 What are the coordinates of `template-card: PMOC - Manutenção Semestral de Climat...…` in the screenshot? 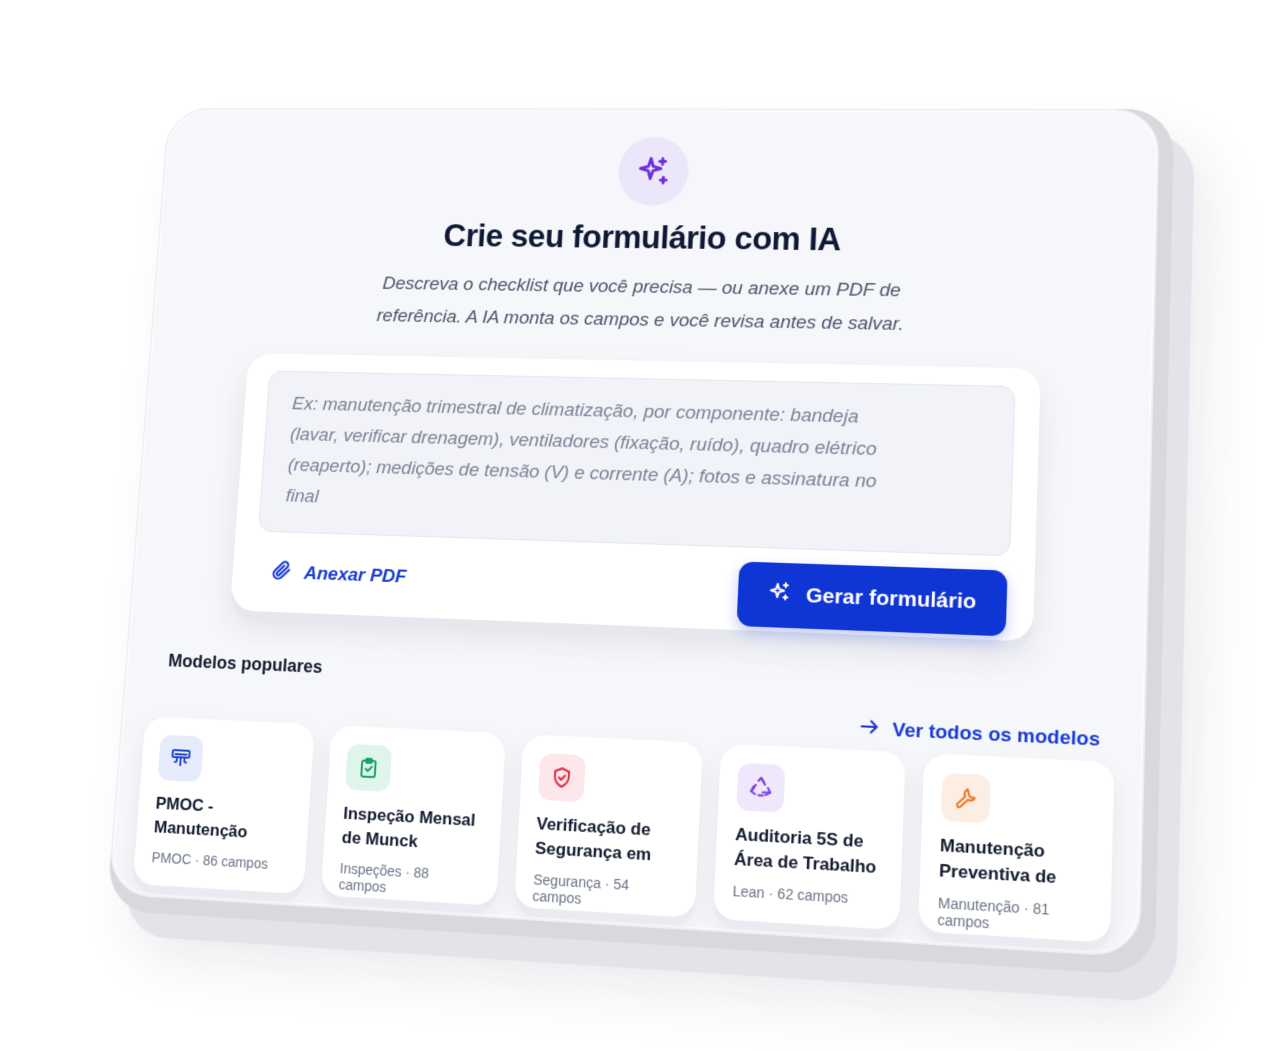 It's located at (223, 805).